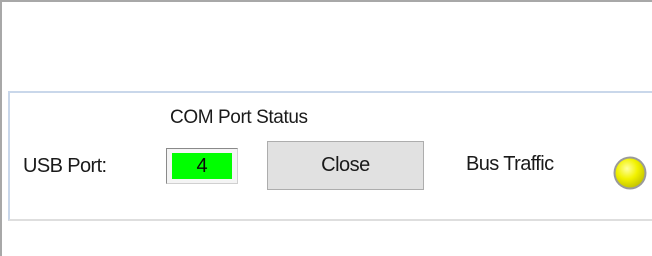 Image resolution: width=652 pixels, height=256 pixels. I want to click on bus-traffic-label: Bus Traffic, so click(510, 164).